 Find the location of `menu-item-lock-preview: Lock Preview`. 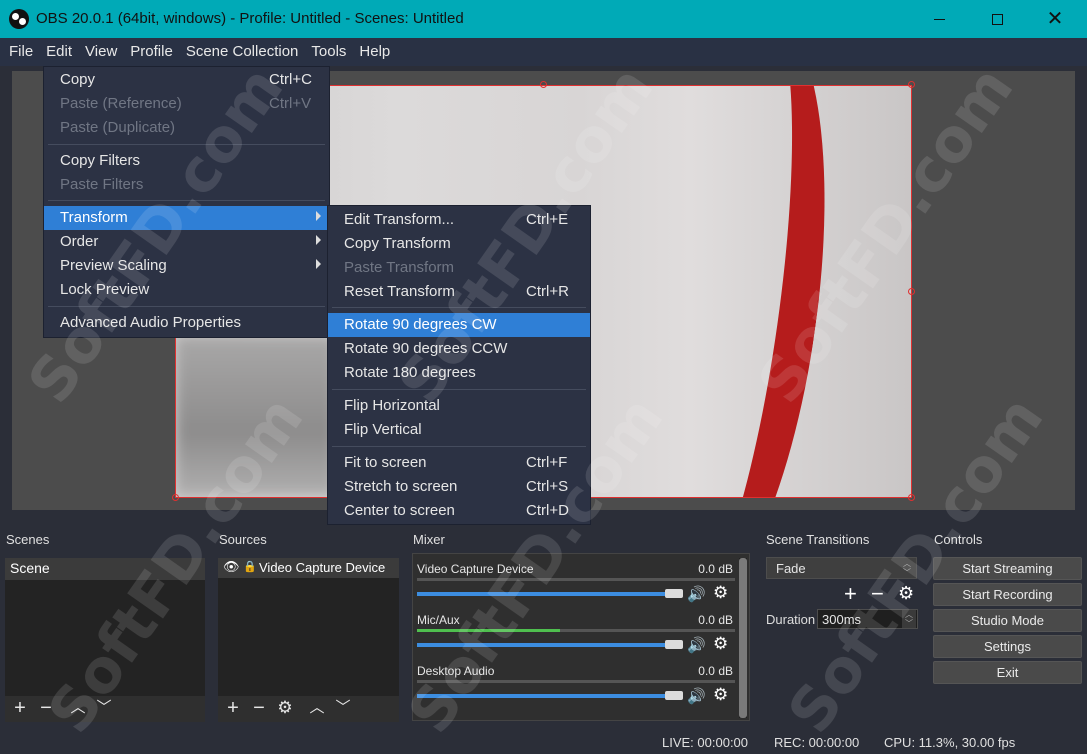

menu-item-lock-preview: Lock Preview is located at coordinates (186, 290).